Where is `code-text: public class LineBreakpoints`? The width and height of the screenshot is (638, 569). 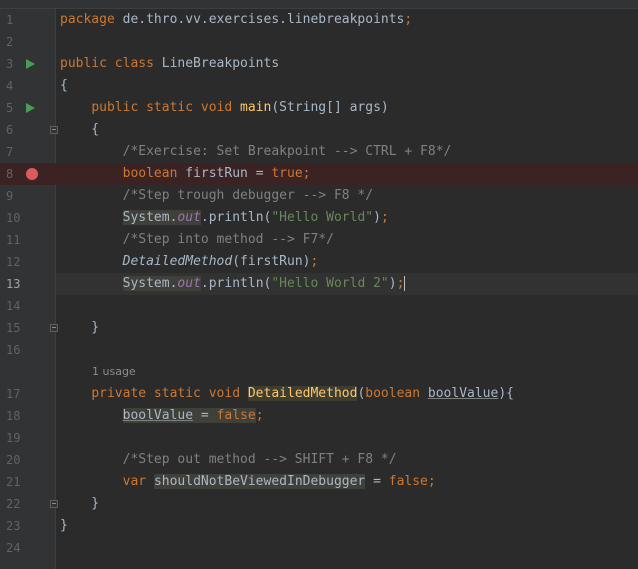 code-text: public class LineBreakpoints is located at coordinates (347, 64).